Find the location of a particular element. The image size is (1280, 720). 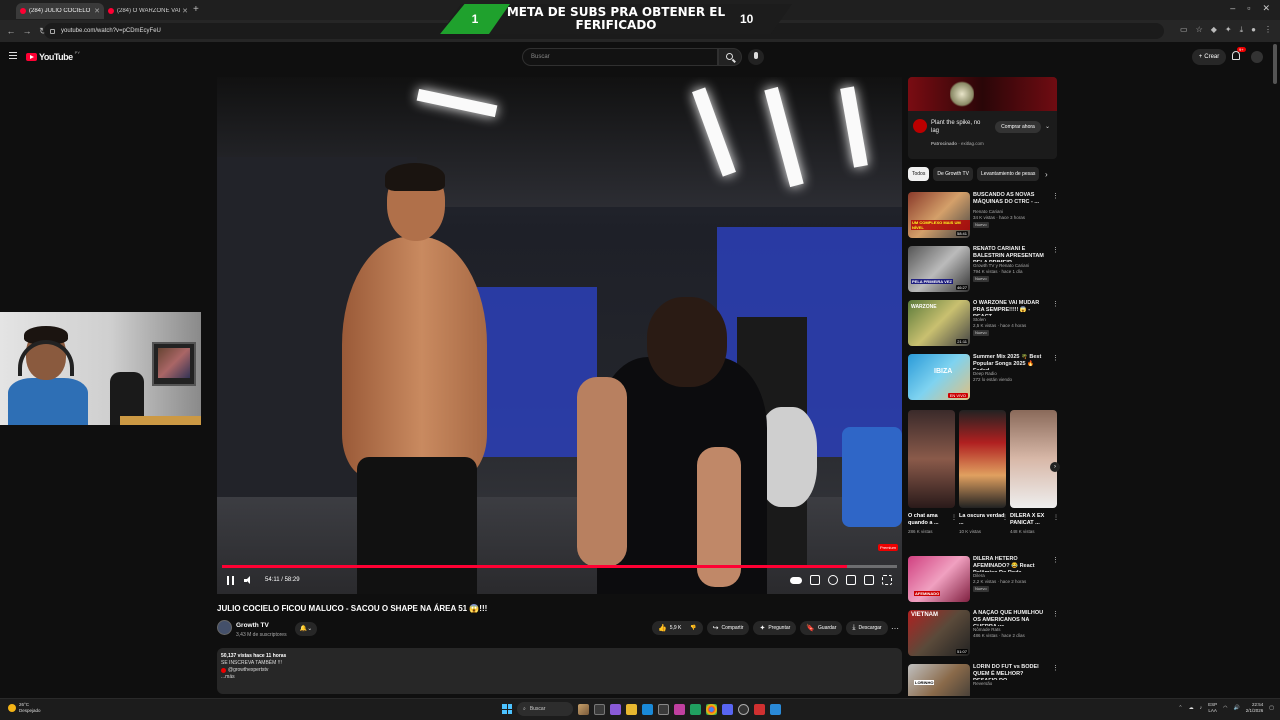

profile-icon: ● is located at coordinates (1253, 30).